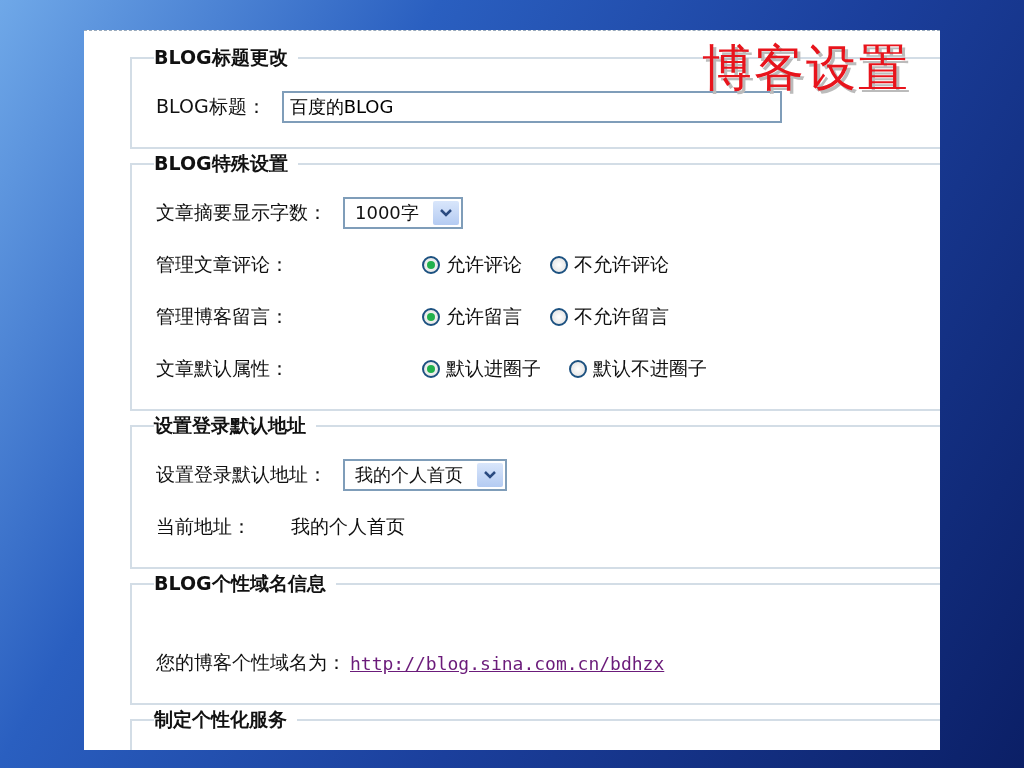 This screenshot has width=1024, height=768. I want to click on field-label: 文章默认属性：, so click(223, 368).